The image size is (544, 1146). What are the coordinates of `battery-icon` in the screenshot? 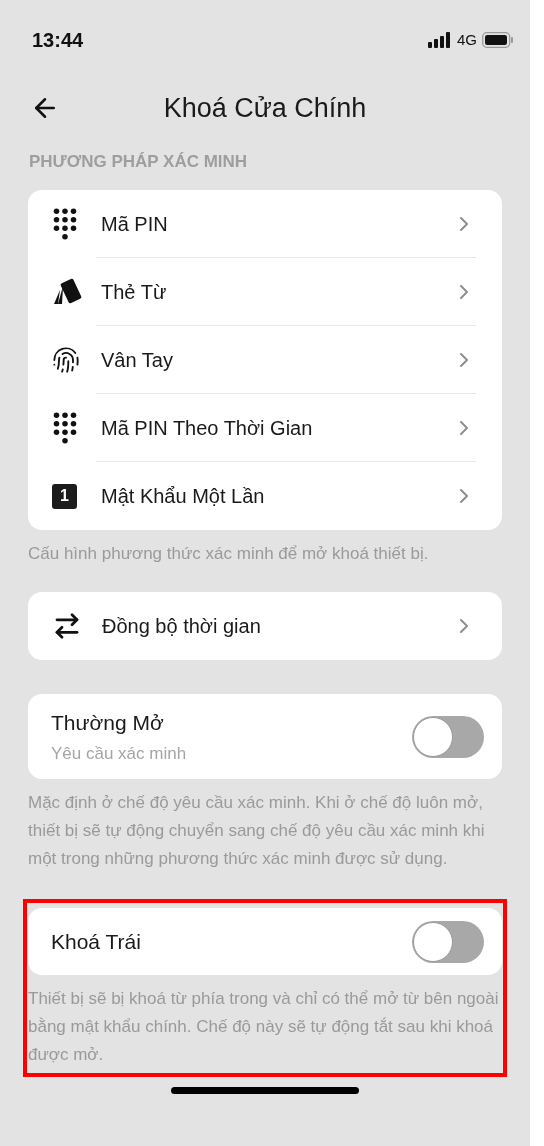 It's located at (498, 40).